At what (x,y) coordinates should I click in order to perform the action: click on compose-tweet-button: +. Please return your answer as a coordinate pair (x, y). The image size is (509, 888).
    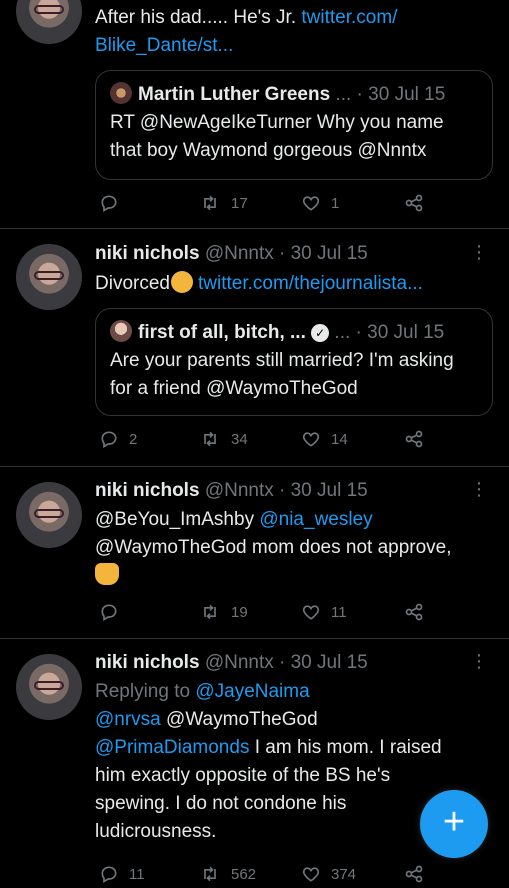
    Looking at the image, I should click on (454, 824).